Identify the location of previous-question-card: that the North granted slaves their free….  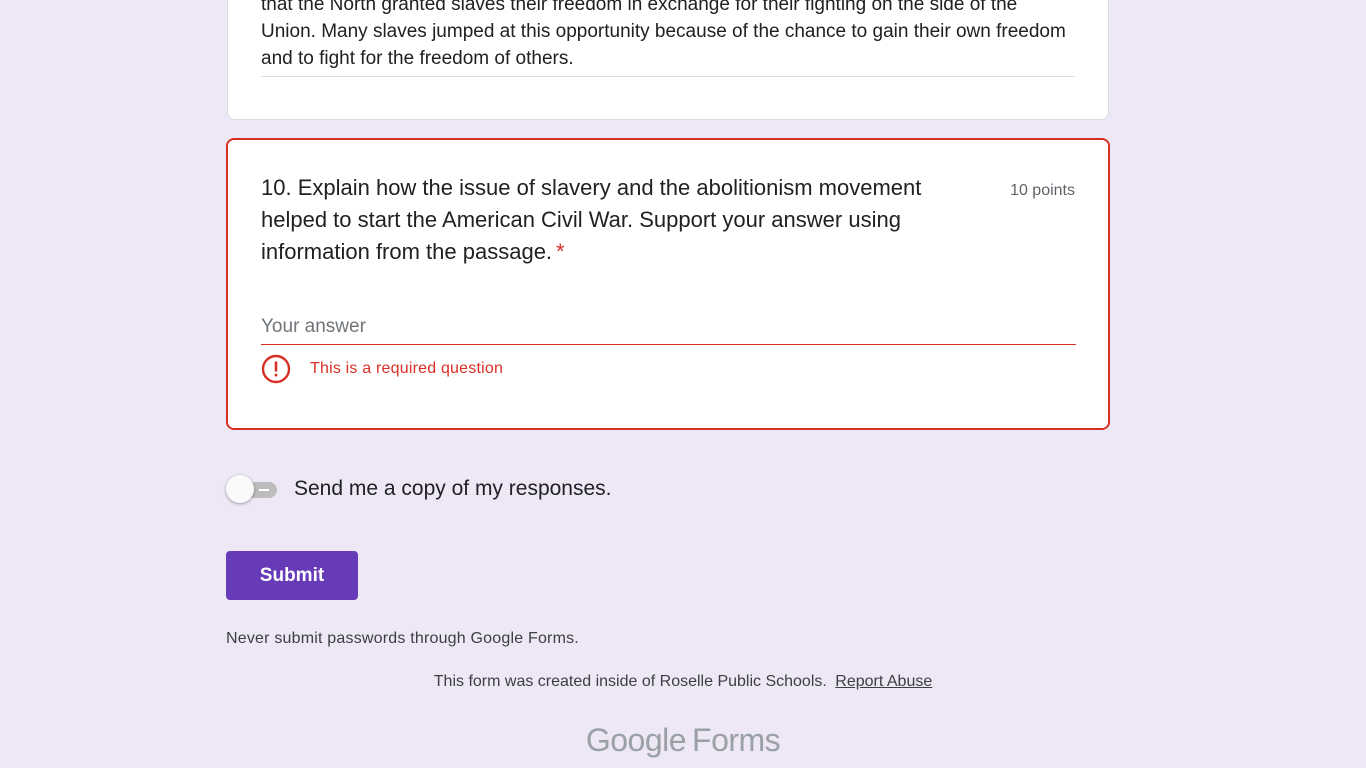
(668, 60).